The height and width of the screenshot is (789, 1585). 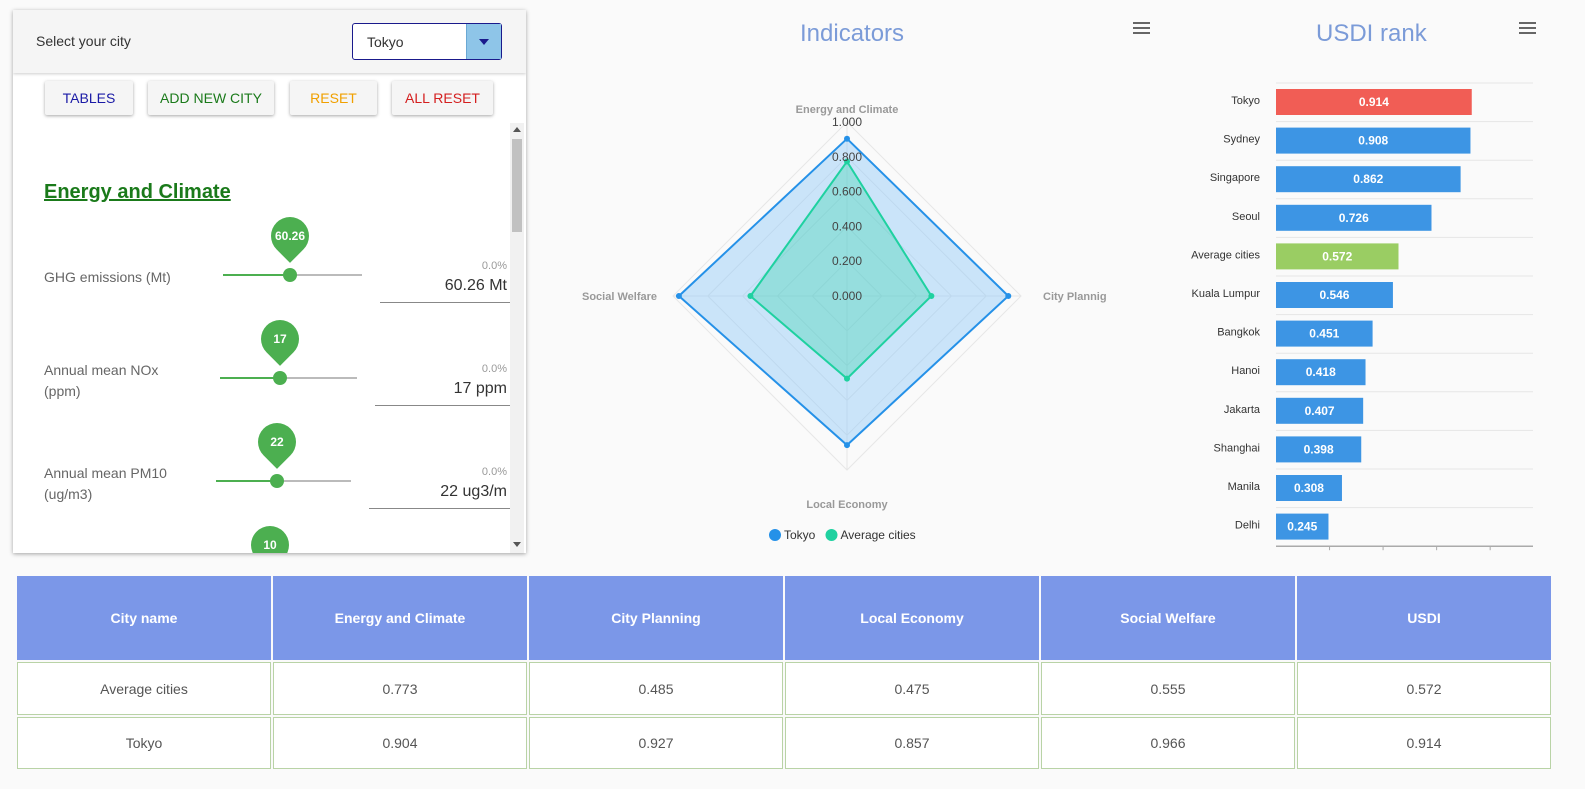 I want to click on city-select-value: Tokyo, so click(x=385, y=42).